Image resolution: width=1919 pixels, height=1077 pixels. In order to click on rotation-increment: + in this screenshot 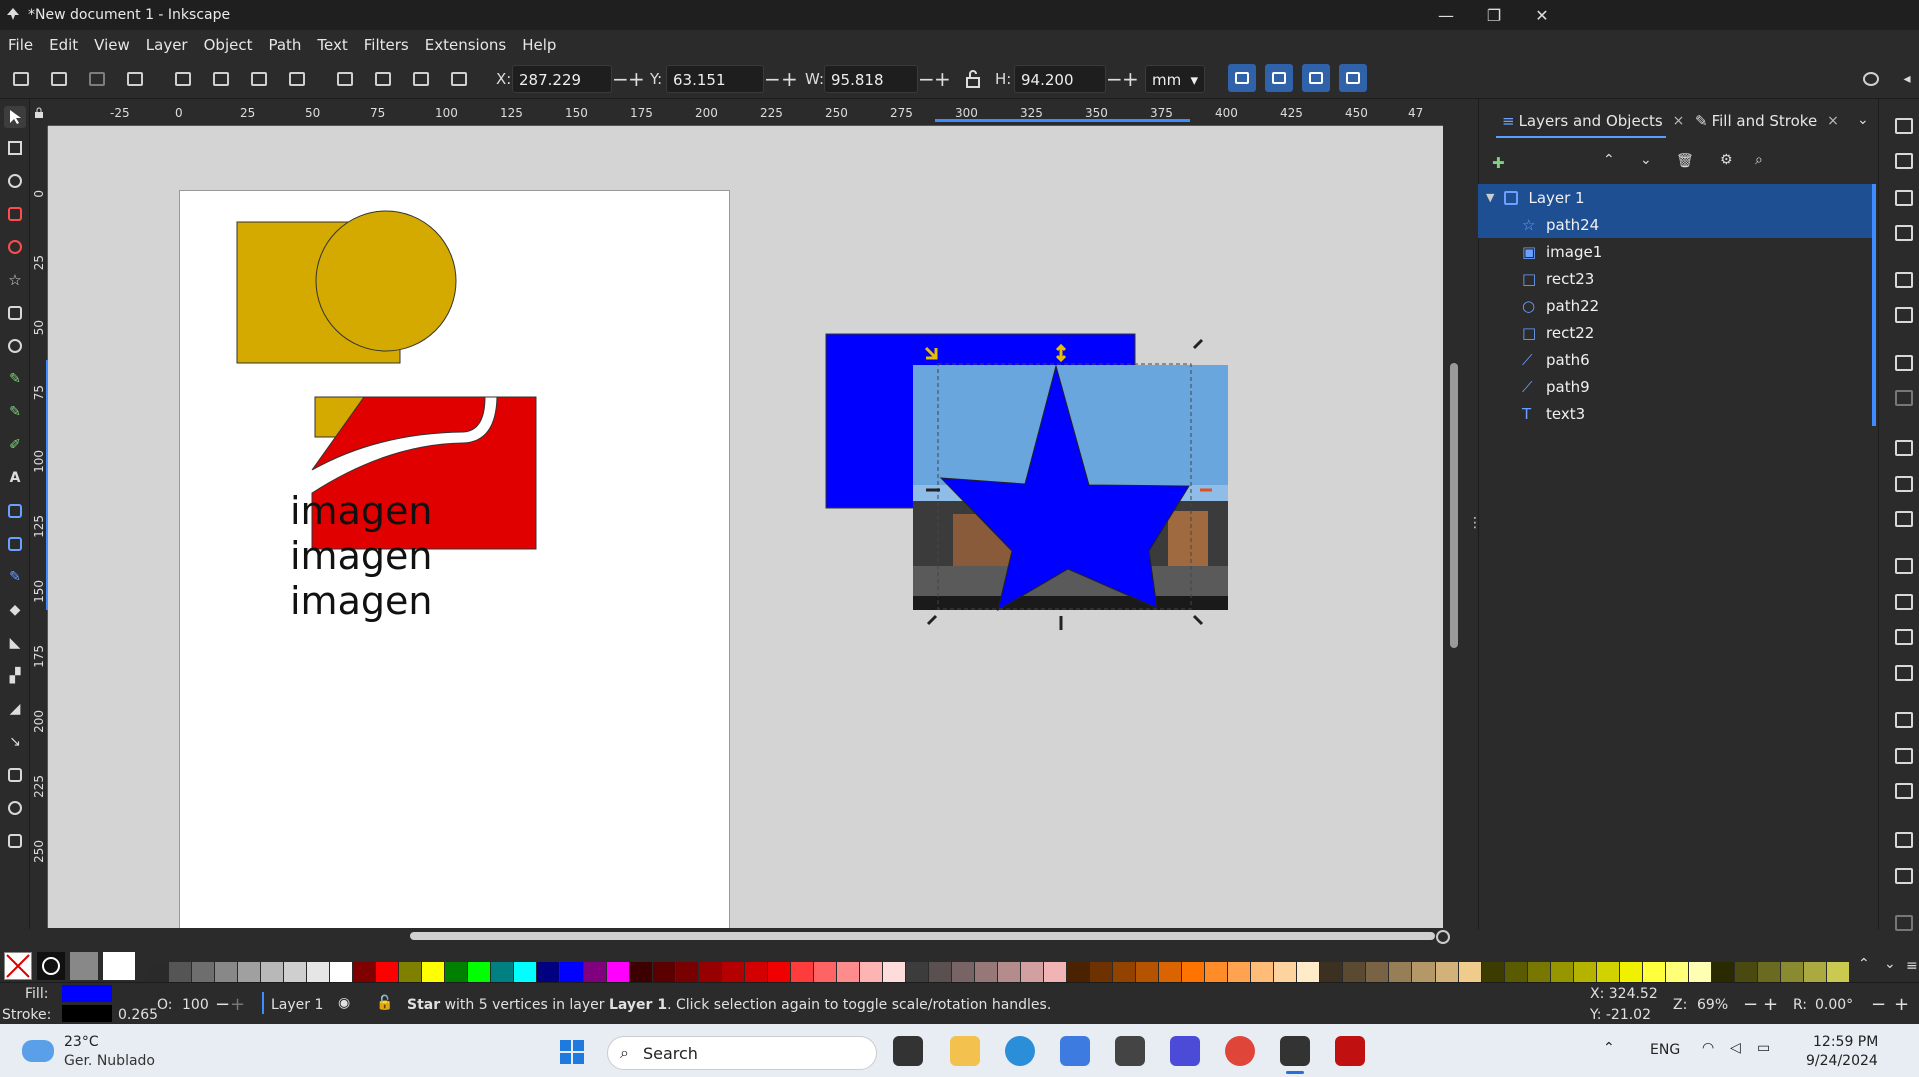, I will do `click(1901, 1004)`.